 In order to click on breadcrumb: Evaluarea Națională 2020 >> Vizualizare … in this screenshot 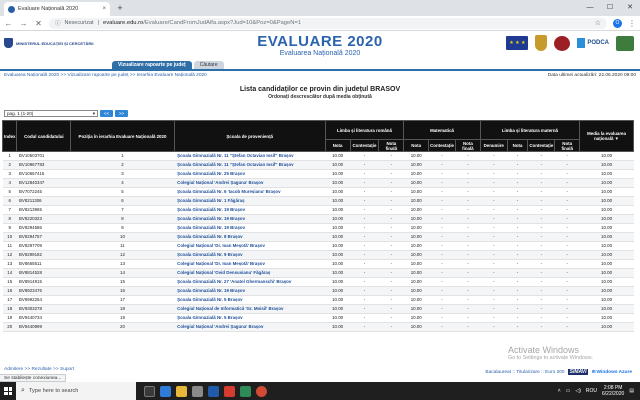, I will do `click(105, 75)`.